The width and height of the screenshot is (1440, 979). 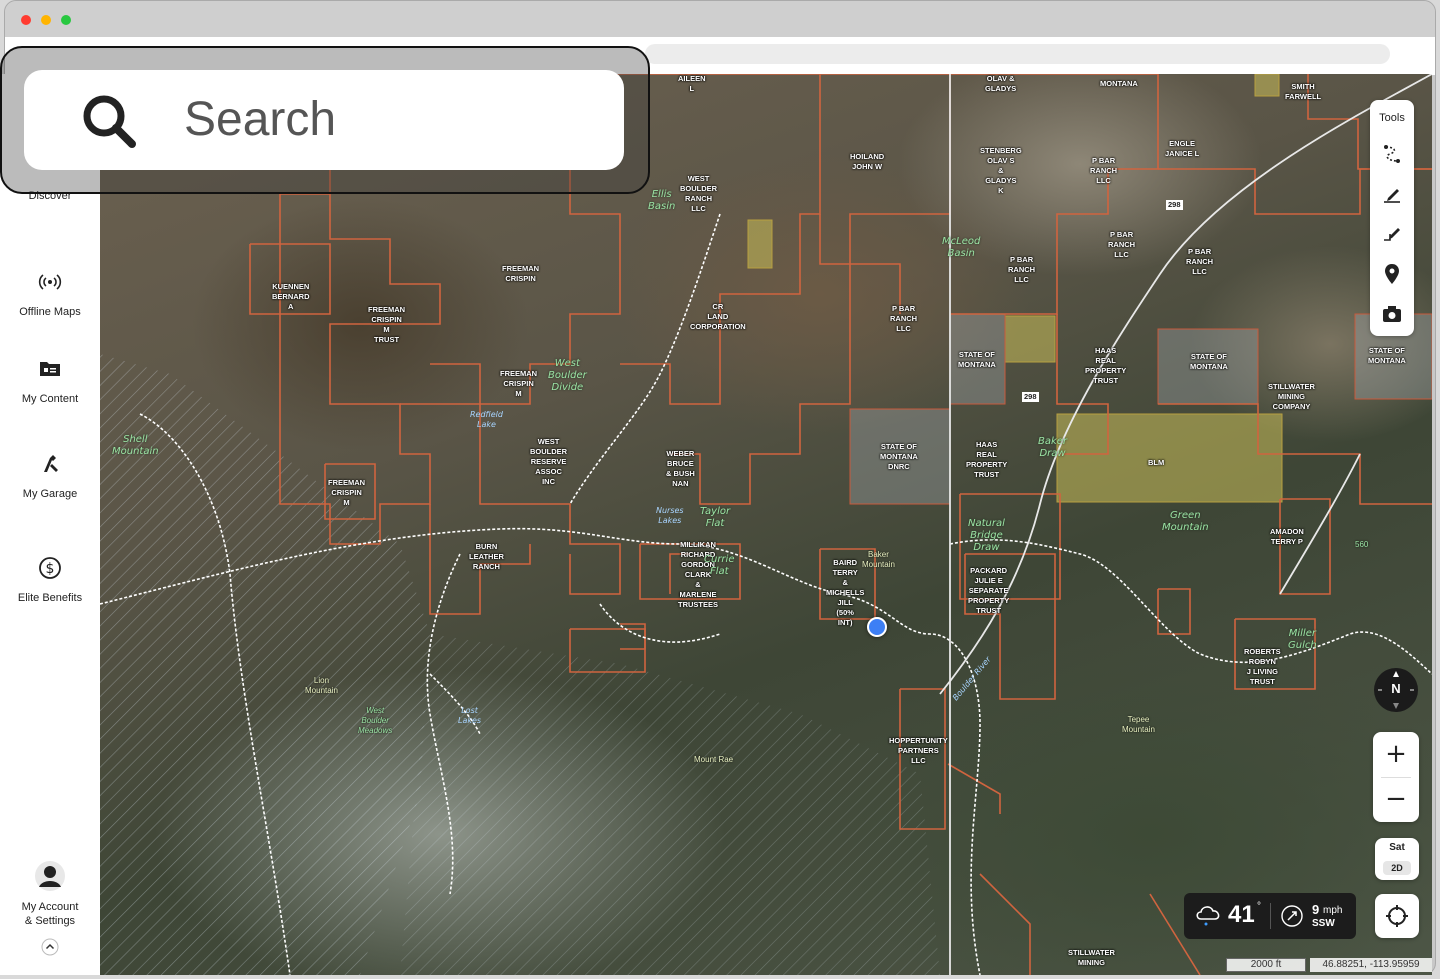 I want to click on parcel-label: STENBERG OLAV S & GLADYS K, so click(x=1001, y=170).